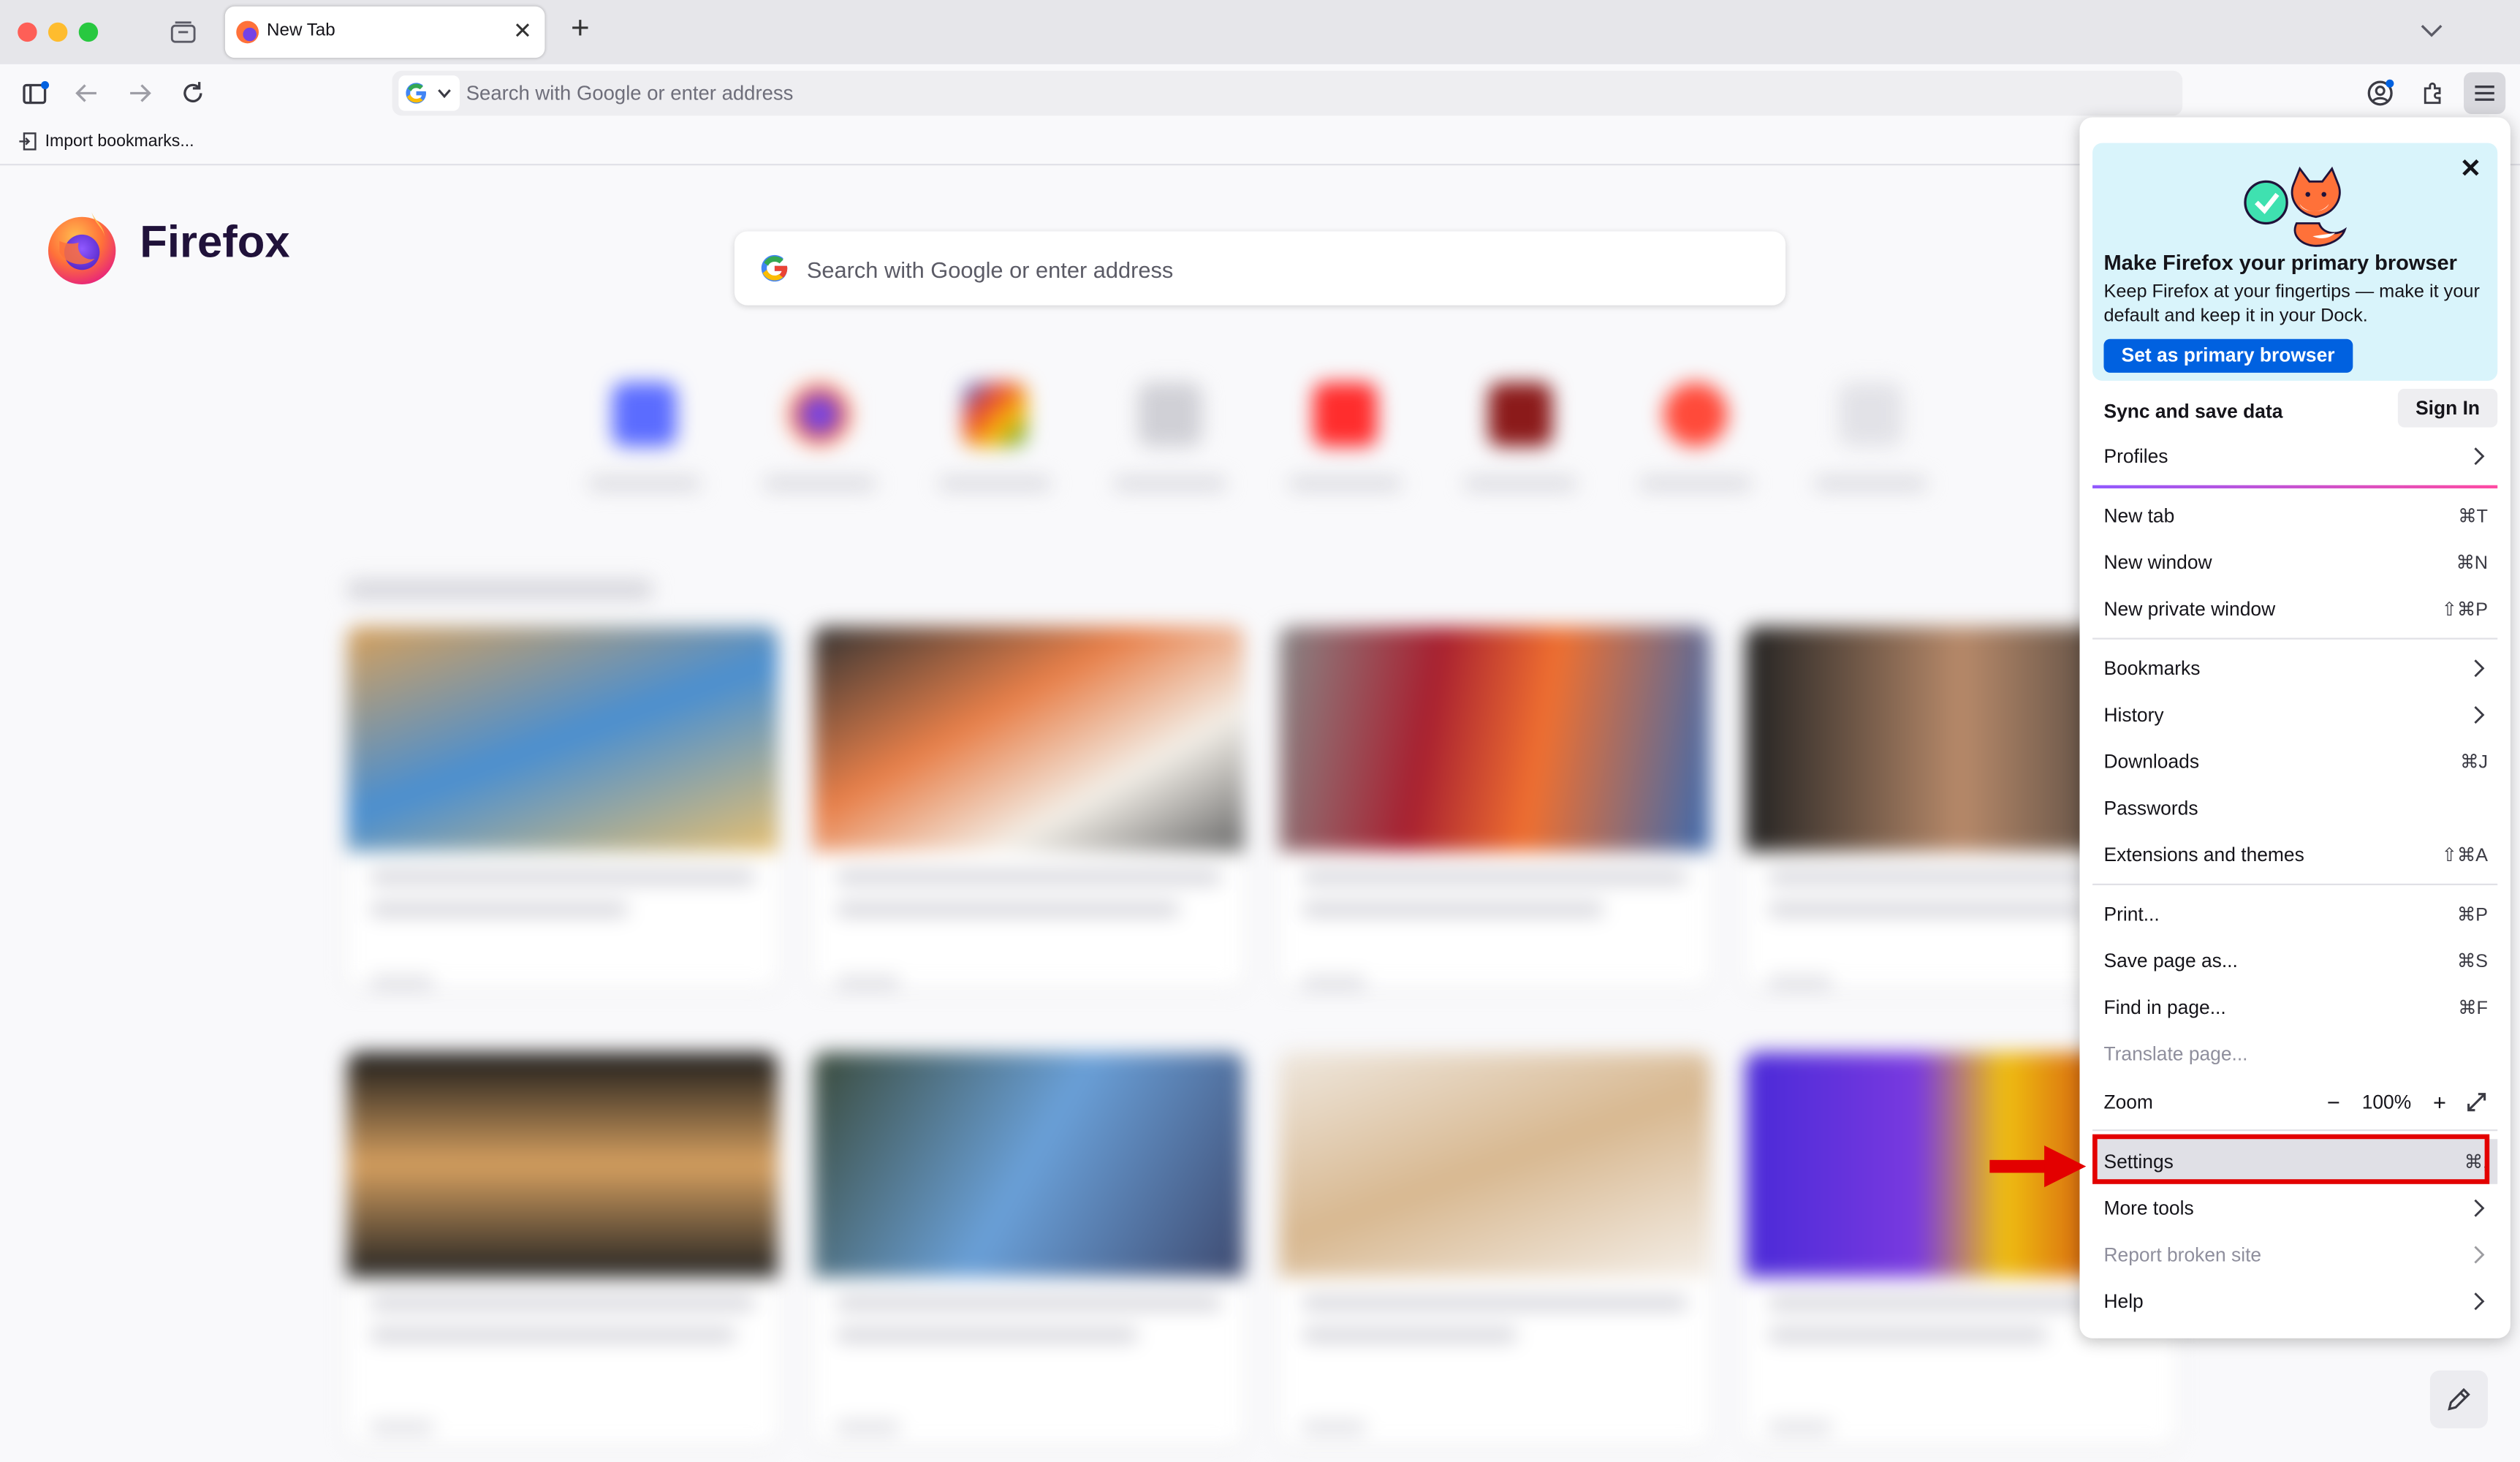 The height and width of the screenshot is (1462, 2520). What do you see at coordinates (2294, 516) in the screenshot?
I see `menu-item-new-tab: New tab ⌘T` at bounding box center [2294, 516].